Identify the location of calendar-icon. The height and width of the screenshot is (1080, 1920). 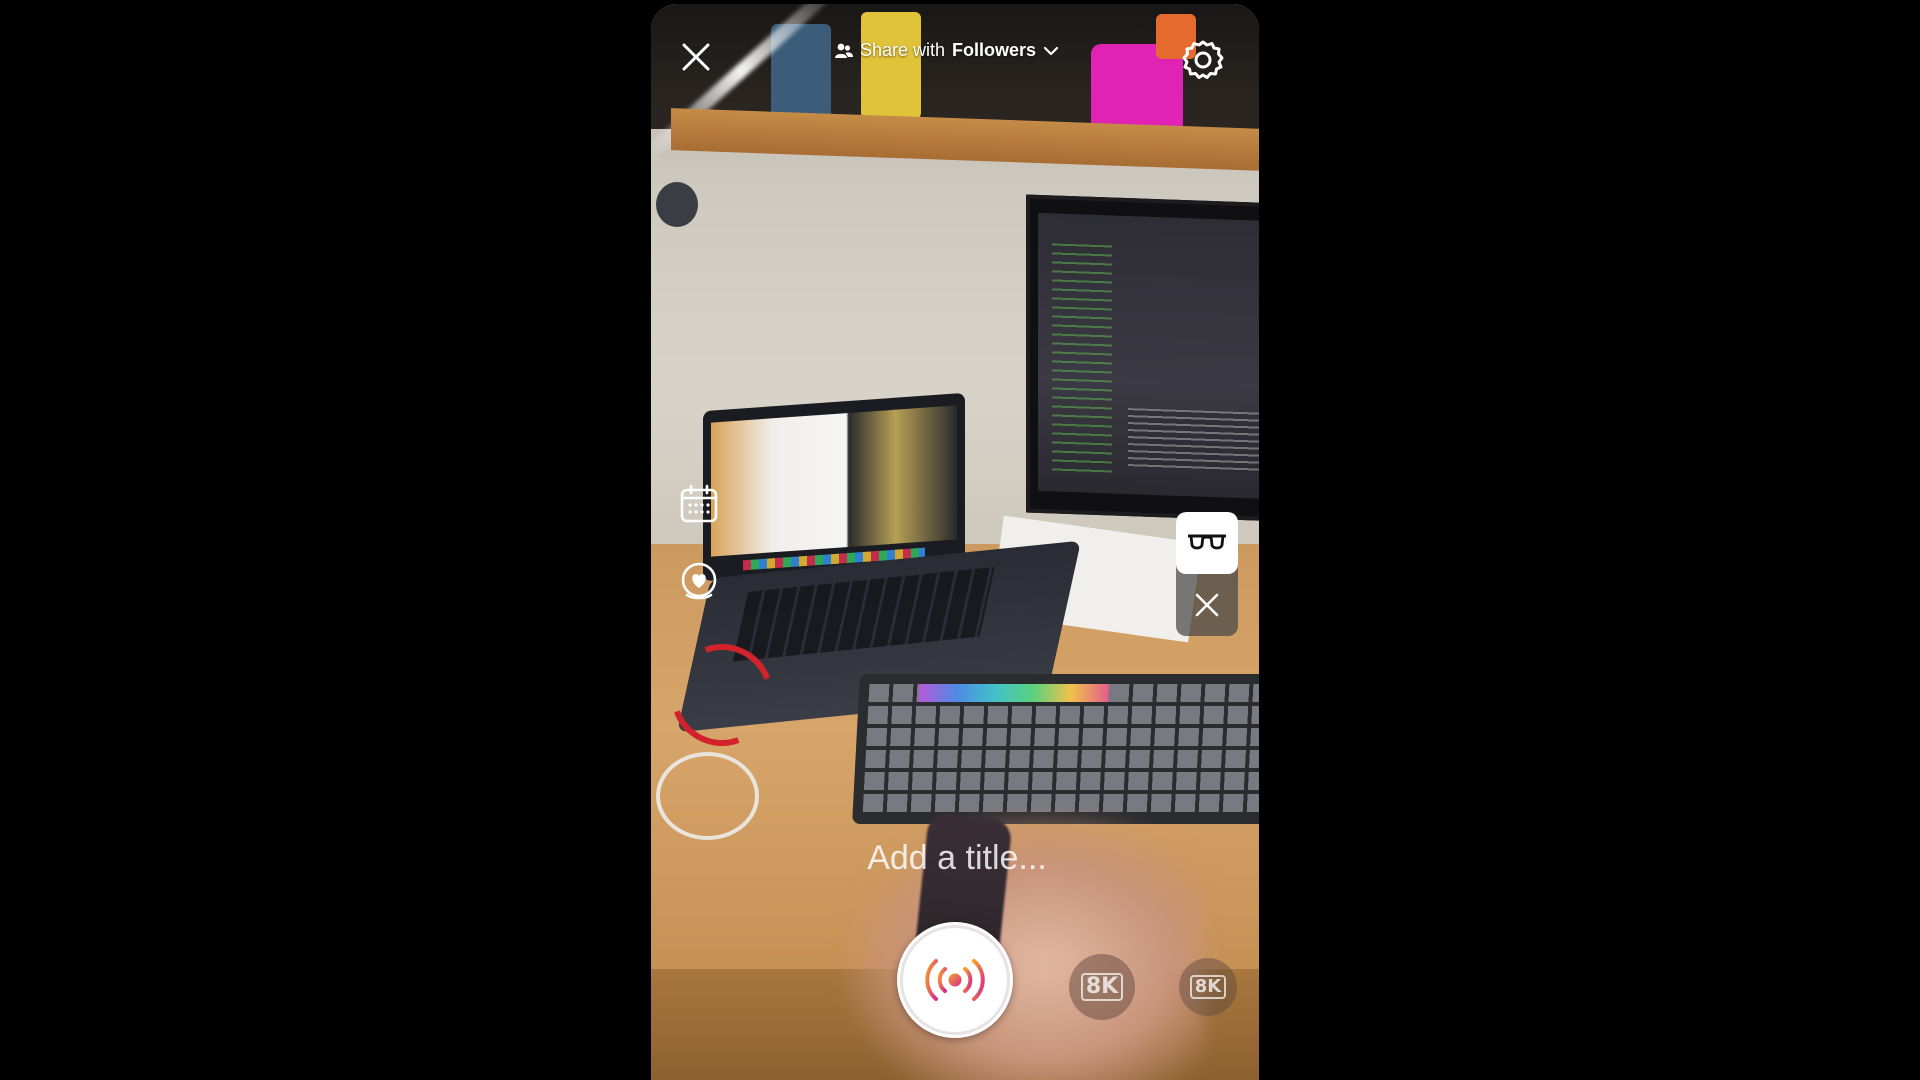
(699, 503).